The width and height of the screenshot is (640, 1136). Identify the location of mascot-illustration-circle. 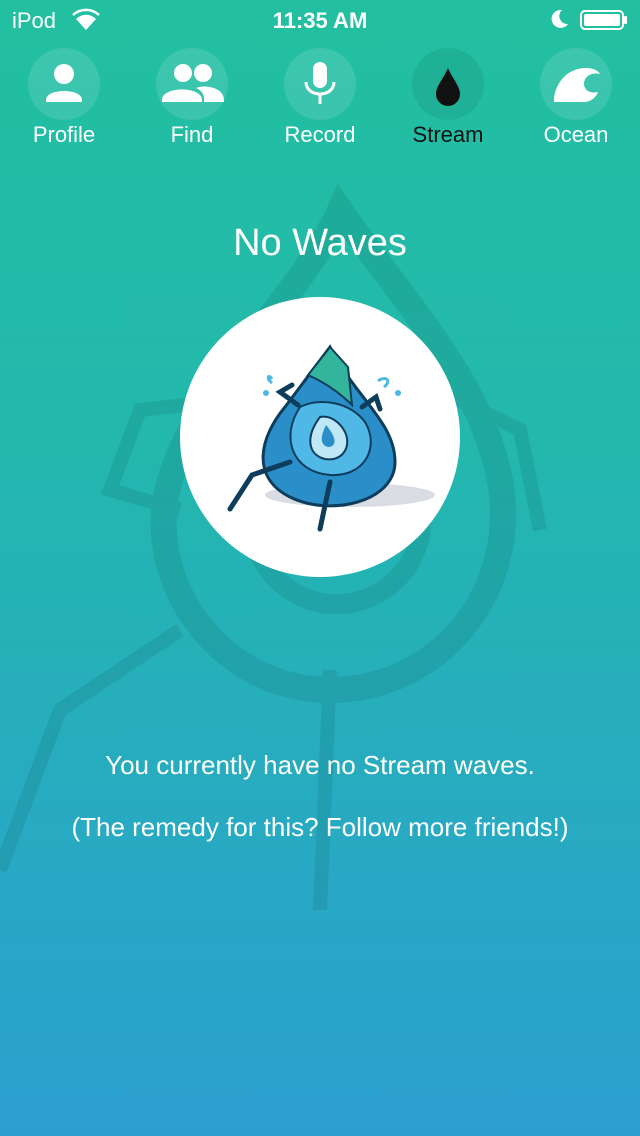
(320, 437).